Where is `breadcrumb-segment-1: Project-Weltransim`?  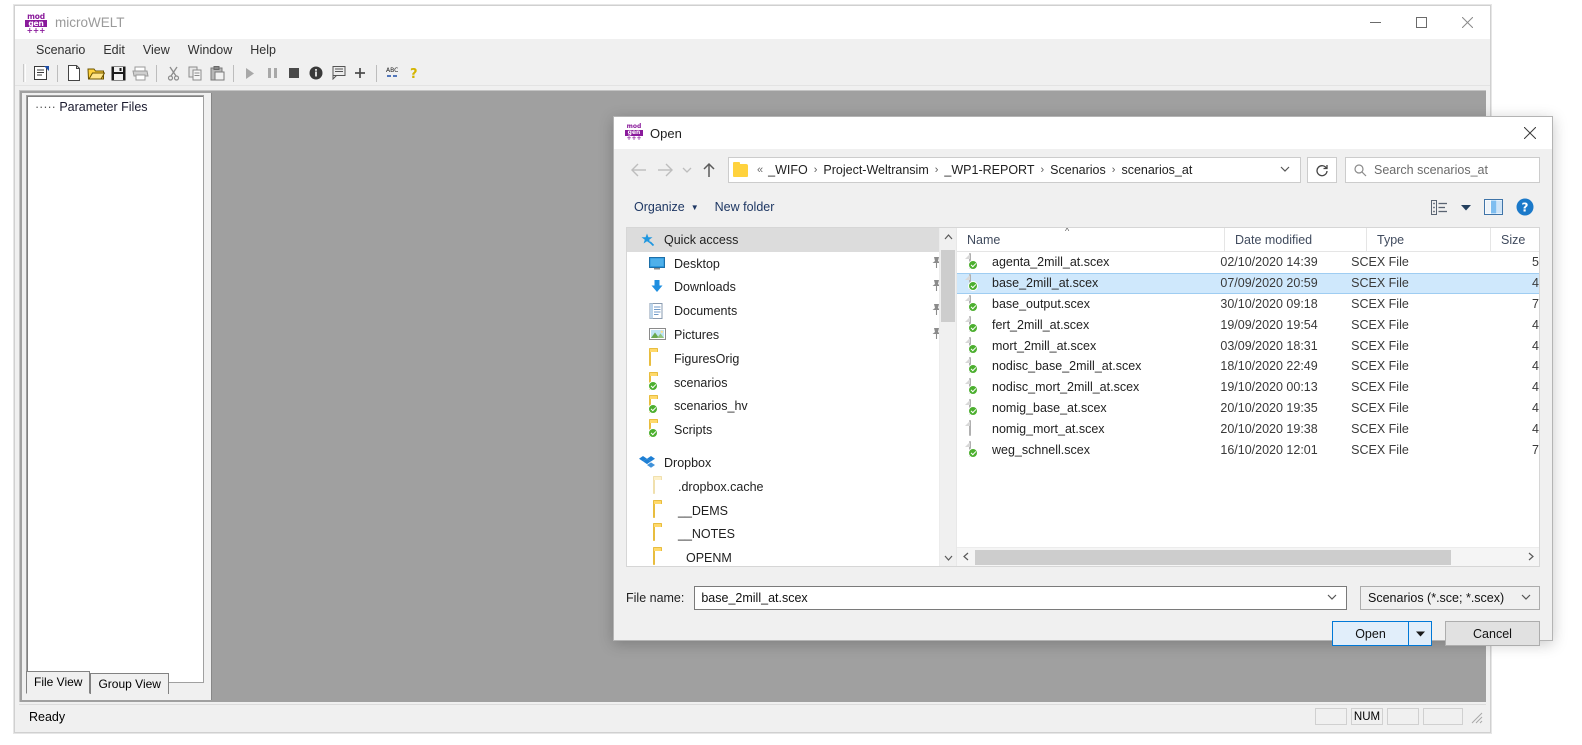 breadcrumb-segment-1: Project-Weltransim is located at coordinates (875, 170).